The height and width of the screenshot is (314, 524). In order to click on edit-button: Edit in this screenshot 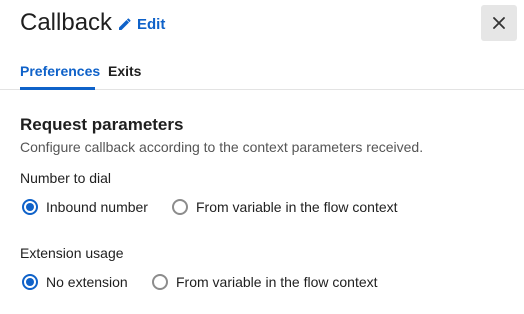, I will do `click(141, 24)`.